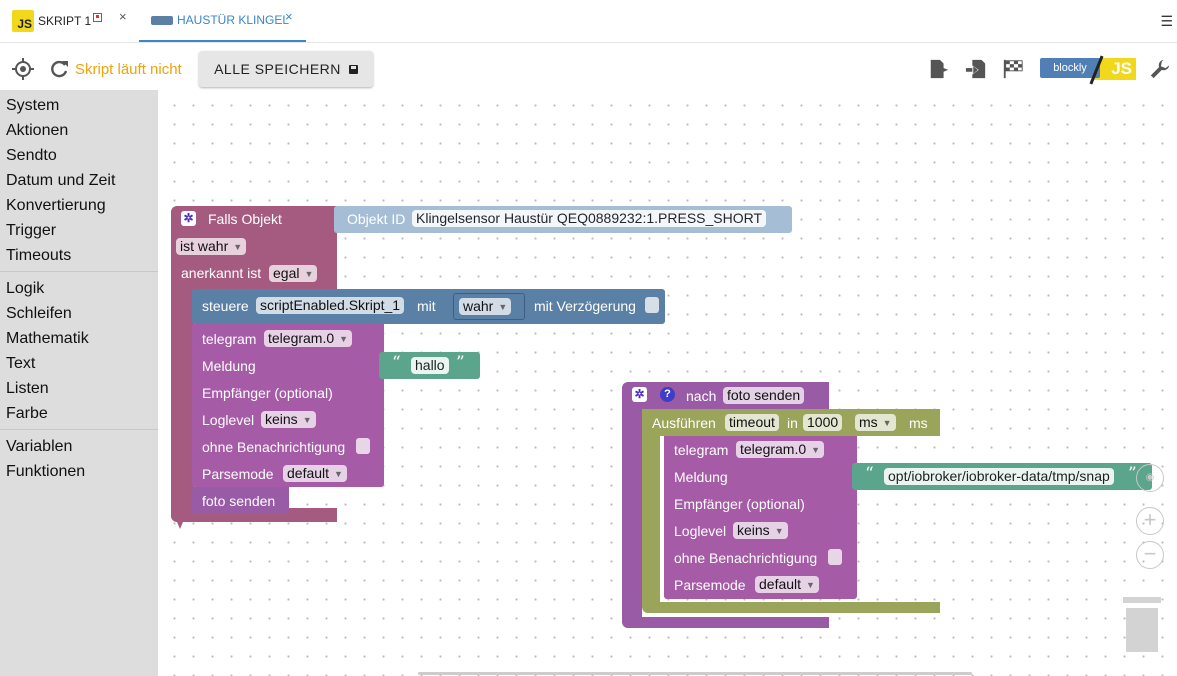  I want to click on category-logik: Logik, so click(79, 288).